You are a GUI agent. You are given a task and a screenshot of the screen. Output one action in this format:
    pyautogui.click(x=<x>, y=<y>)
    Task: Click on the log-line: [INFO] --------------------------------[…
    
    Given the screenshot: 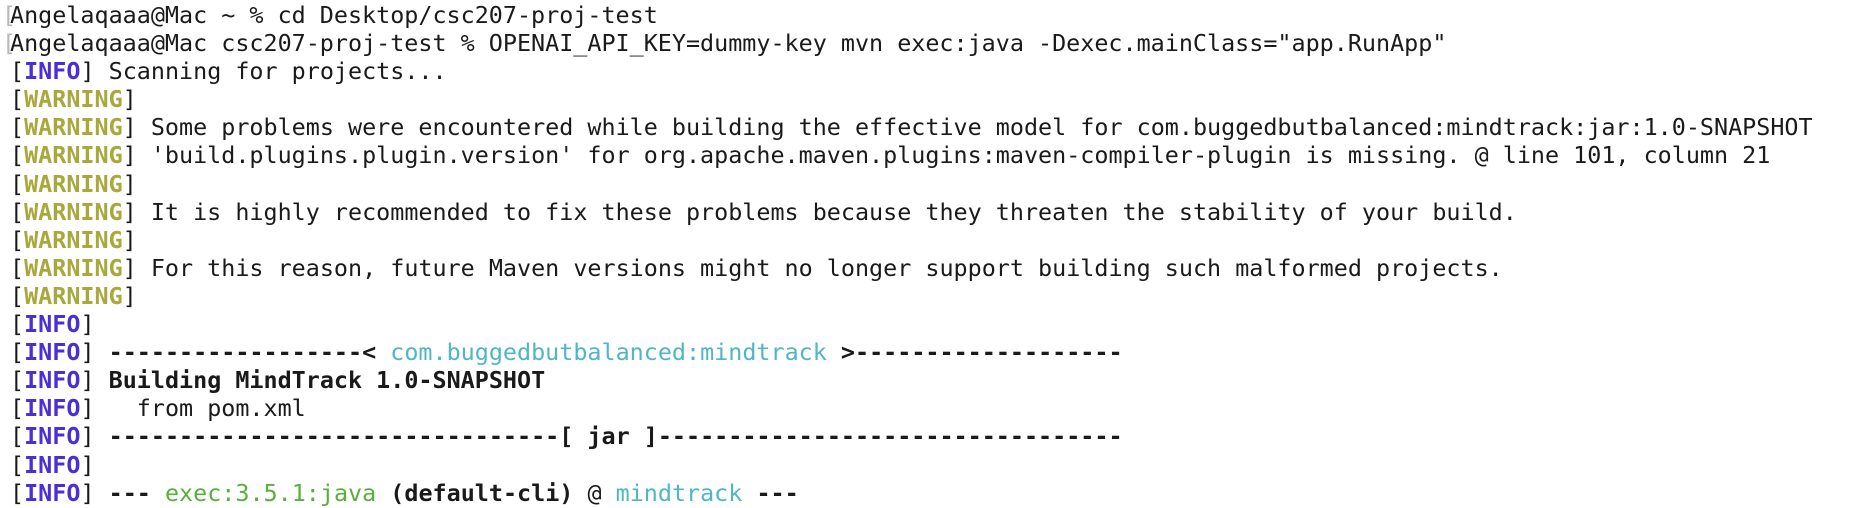 What is the action you would take?
    pyautogui.click(x=911, y=436)
    